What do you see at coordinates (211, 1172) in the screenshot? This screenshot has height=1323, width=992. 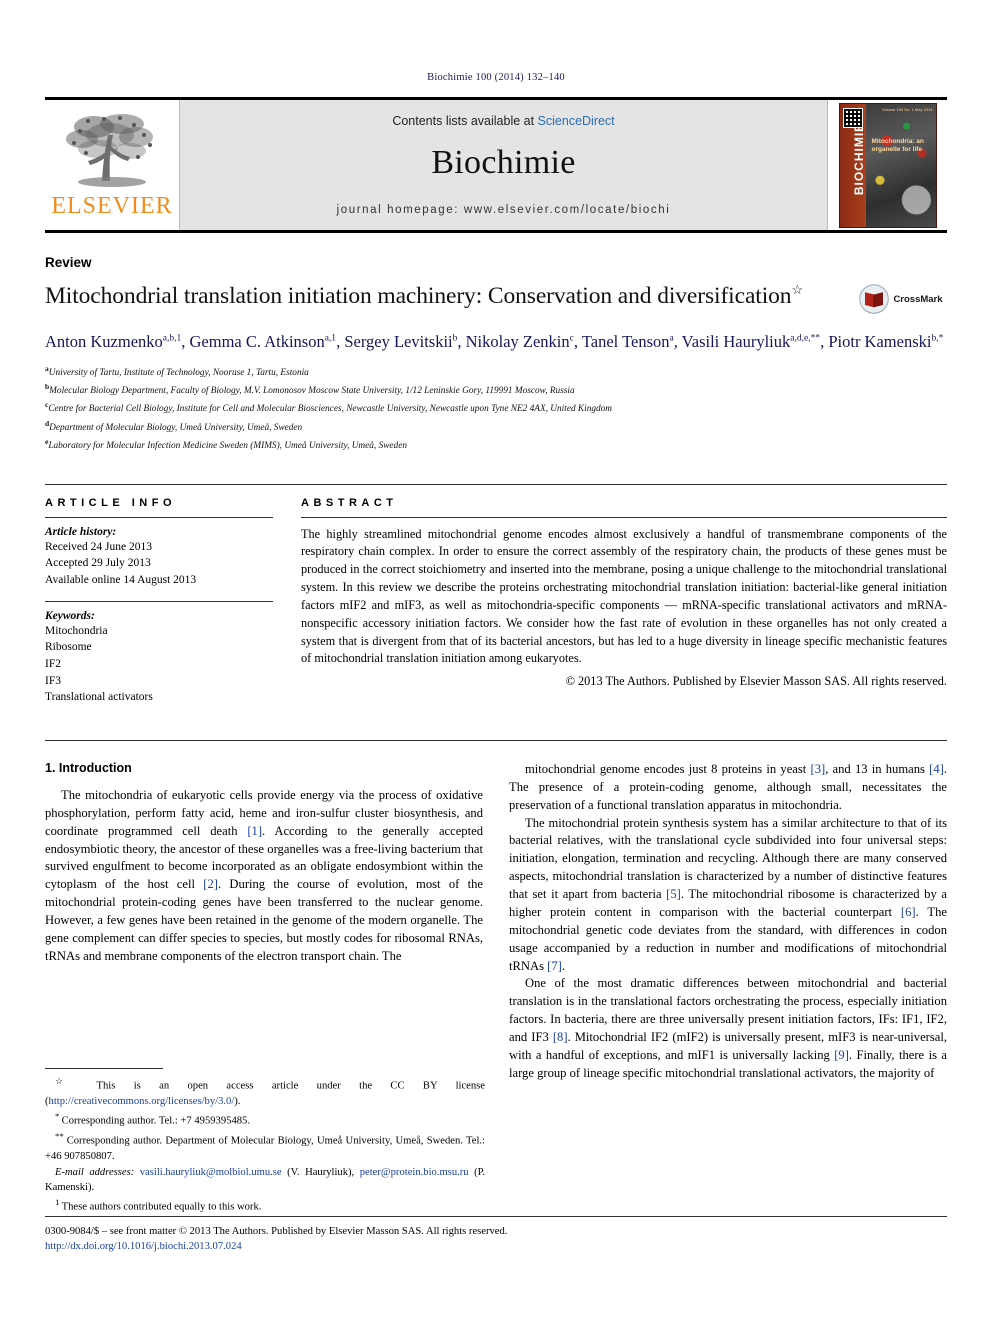 I see `email-link: vasili.hauryliuk@molbiol.umu.se` at bounding box center [211, 1172].